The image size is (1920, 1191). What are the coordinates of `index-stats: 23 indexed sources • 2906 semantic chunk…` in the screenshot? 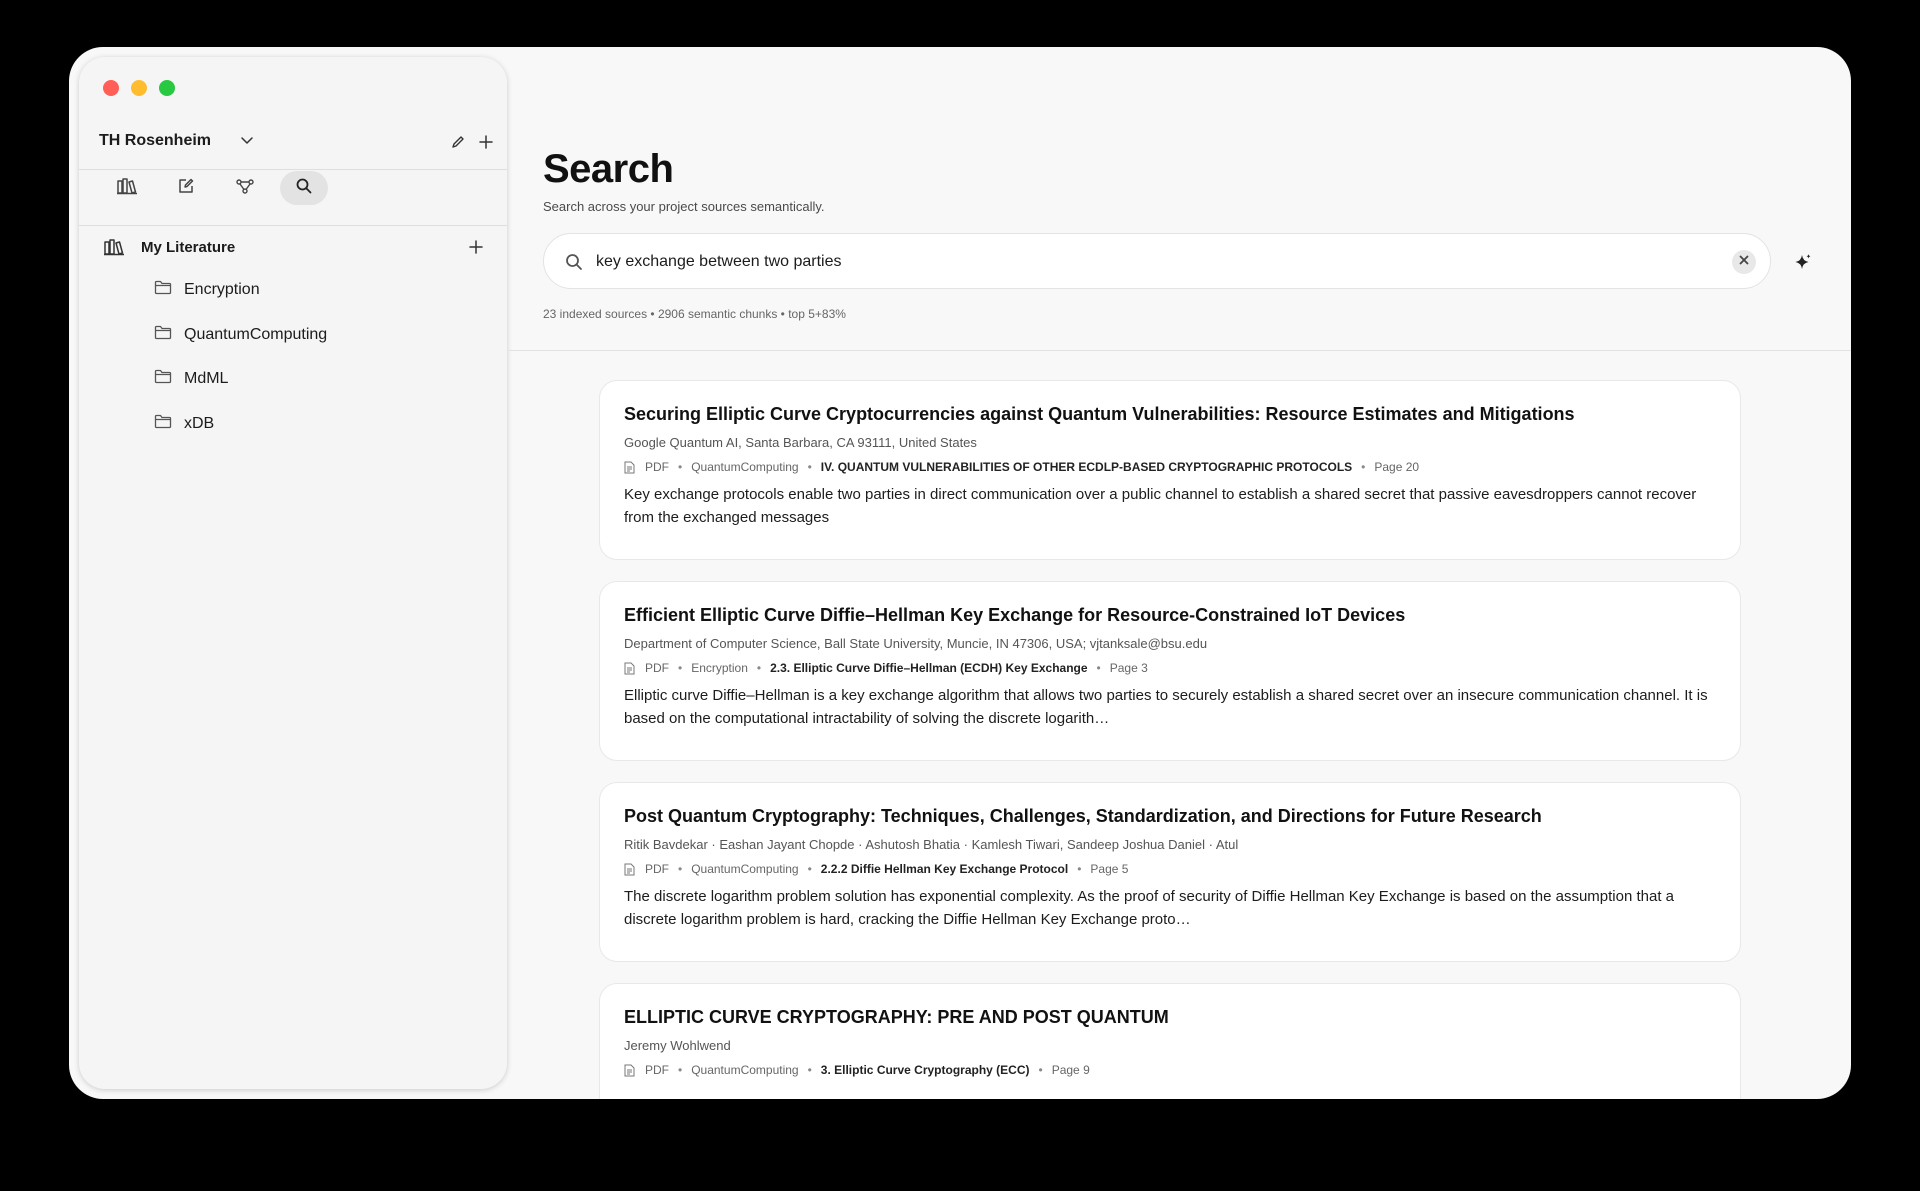 It's located at (694, 314).